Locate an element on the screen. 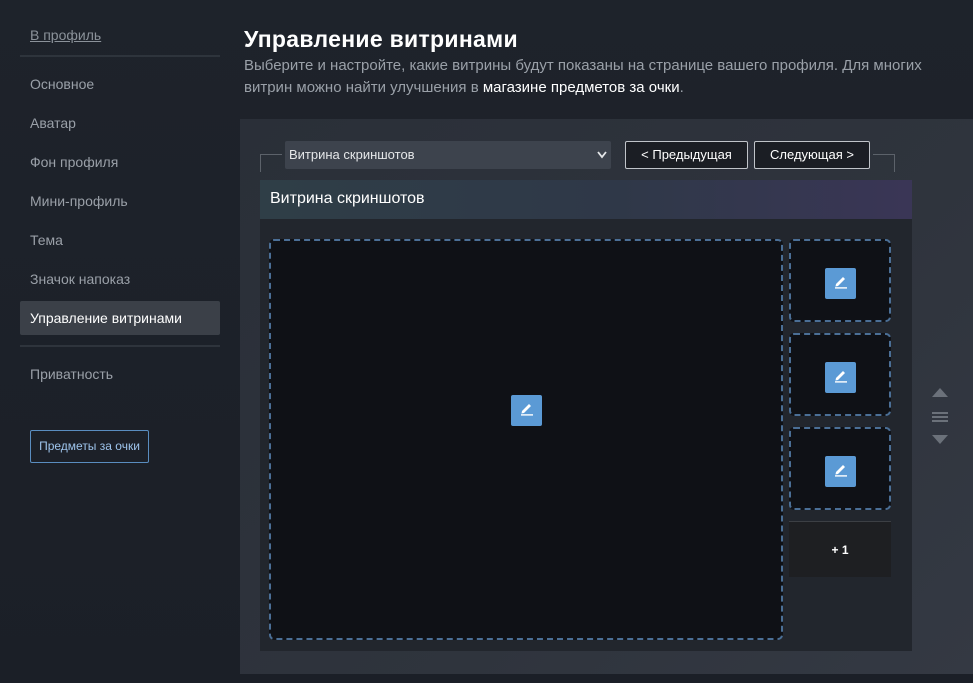 Image resolution: width=973 pixels, height=683 pixels. showcase-select-value: Витрина скриншотов is located at coordinates (352, 154).